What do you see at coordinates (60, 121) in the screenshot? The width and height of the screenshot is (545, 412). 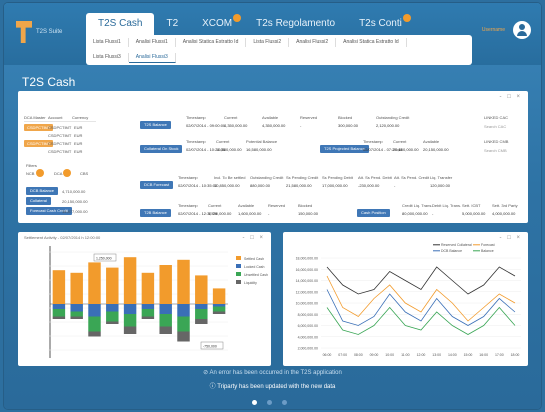 I see `divider` at bounding box center [60, 121].